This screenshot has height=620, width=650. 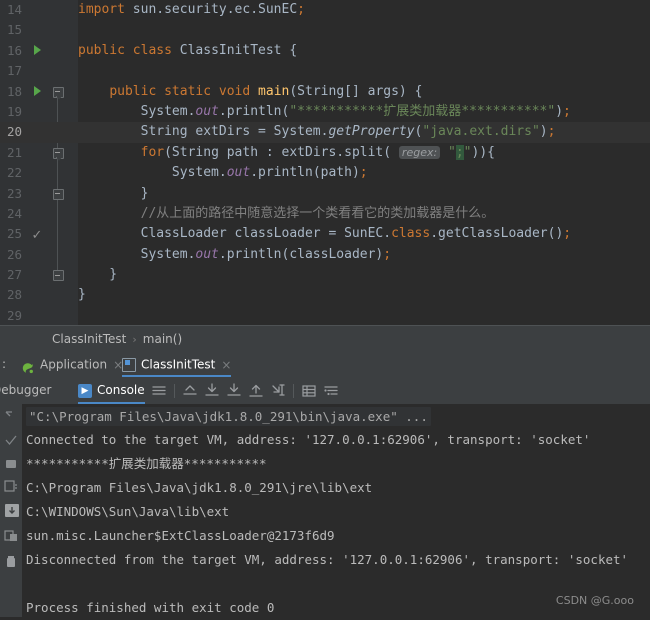 What do you see at coordinates (325, 364) in the screenshot?
I see `run-configuration-tabs: : Application × ClassInitTest ×` at bounding box center [325, 364].